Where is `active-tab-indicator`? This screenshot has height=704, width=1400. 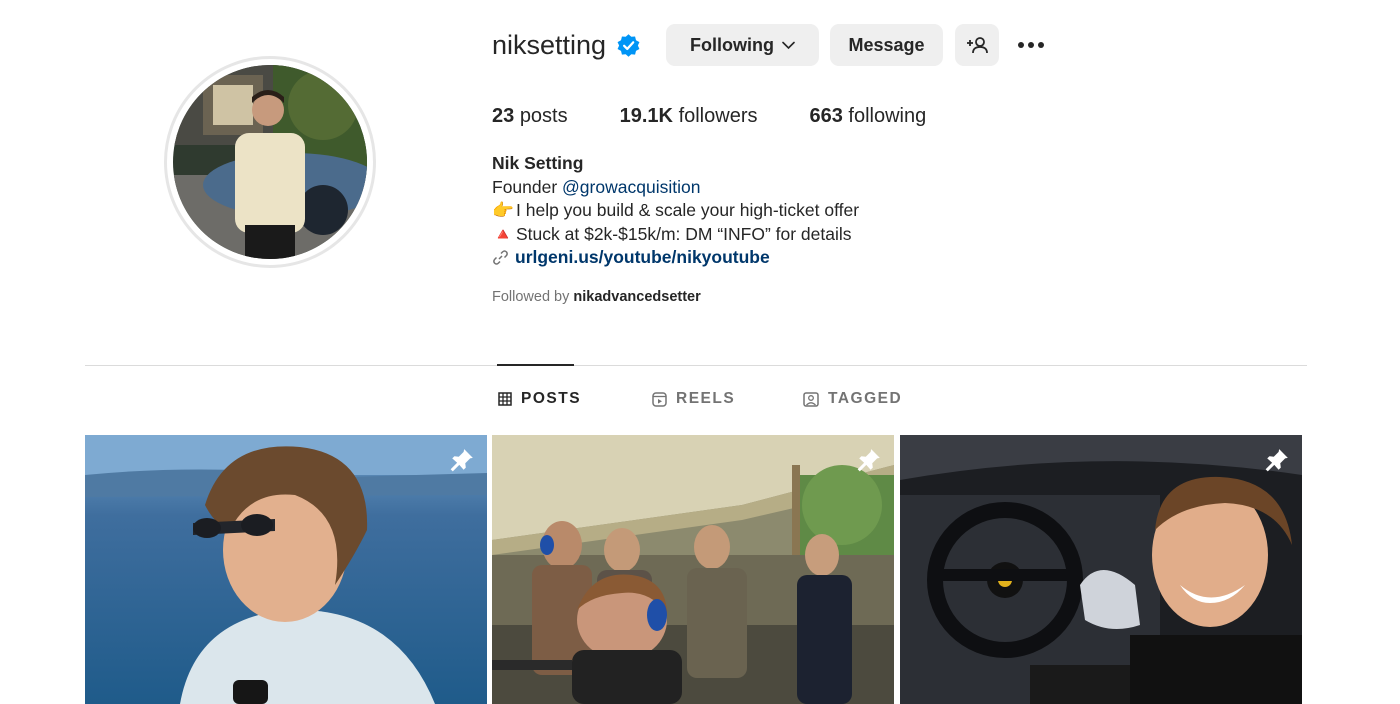 active-tab-indicator is located at coordinates (535, 365).